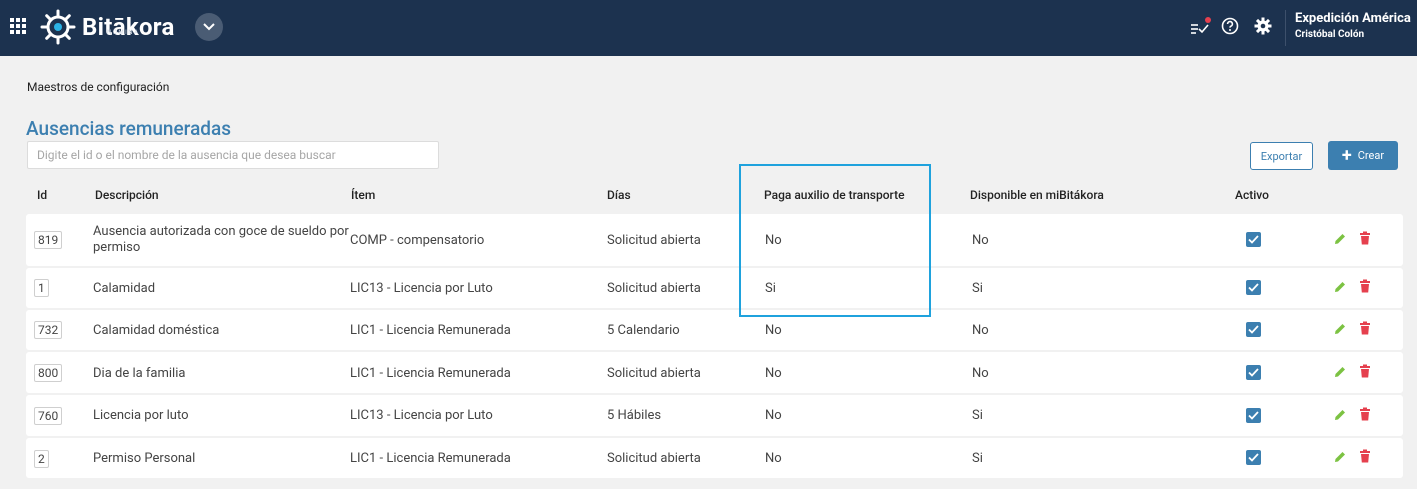 The height and width of the screenshot is (489, 1417). What do you see at coordinates (1371, 155) in the screenshot?
I see `create-button-label: Crear` at bounding box center [1371, 155].